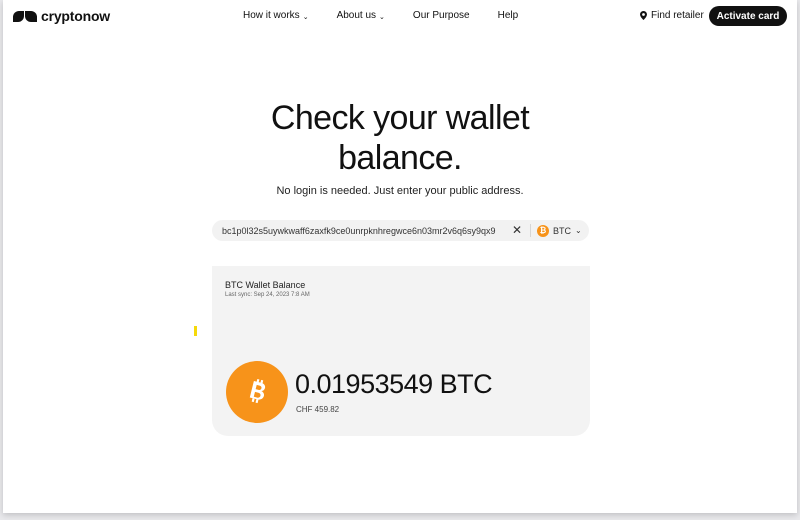 This screenshot has height=520, width=800. What do you see at coordinates (394, 384) in the screenshot?
I see `btc-balance-value: 0.01953549 BTC` at bounding box center [394, 384].